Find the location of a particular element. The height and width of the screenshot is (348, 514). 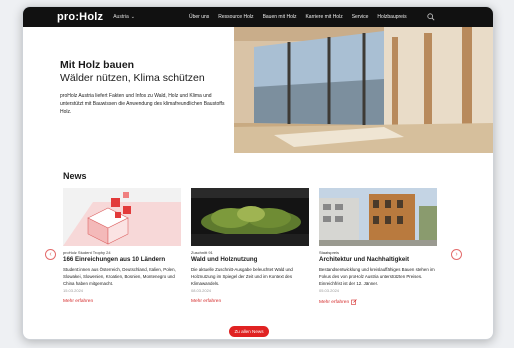

card-kicker: Zuschnitt 91 is located at coordinates (202, 252).